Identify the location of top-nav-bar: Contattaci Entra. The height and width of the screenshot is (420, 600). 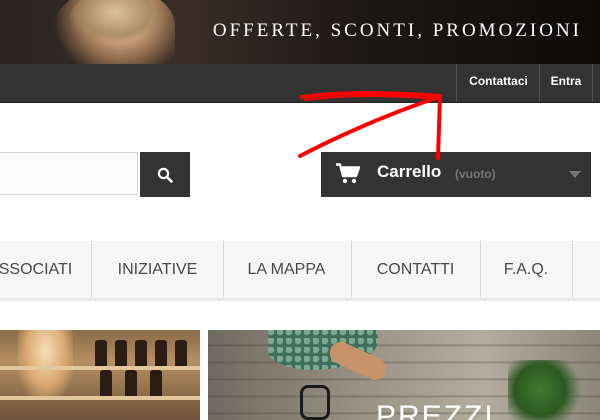
(300, 83).